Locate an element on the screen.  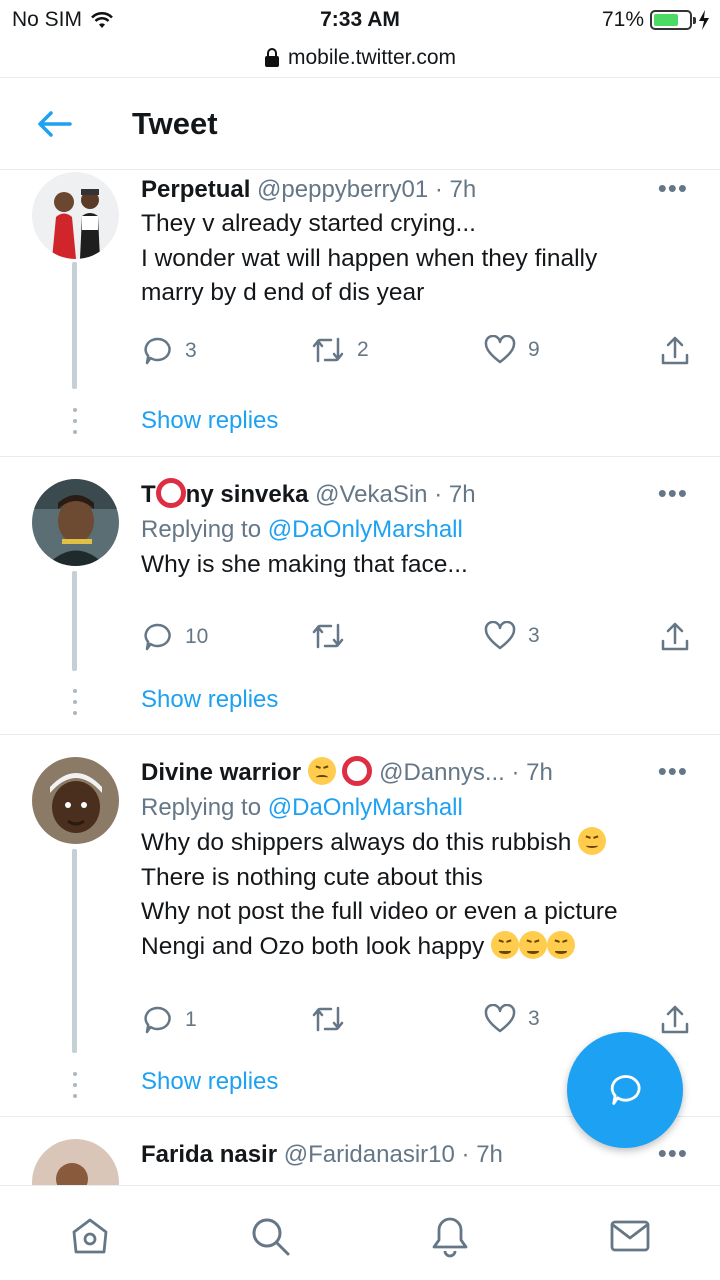
retweet-count: 2 is located at coordinates (363, 349).